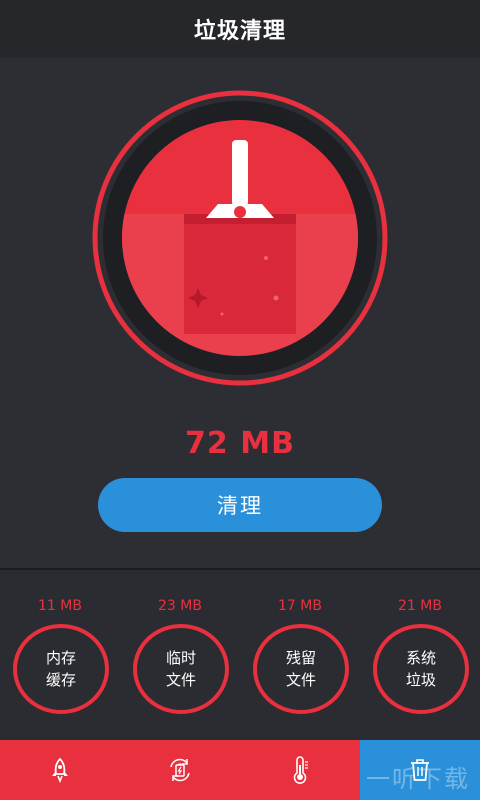 Image resolution: width=480 pixels, height=800 pixels. Describe the element at coordinates (60, 606) in the screenshot. I see `category-size: 11 MB` at that location.